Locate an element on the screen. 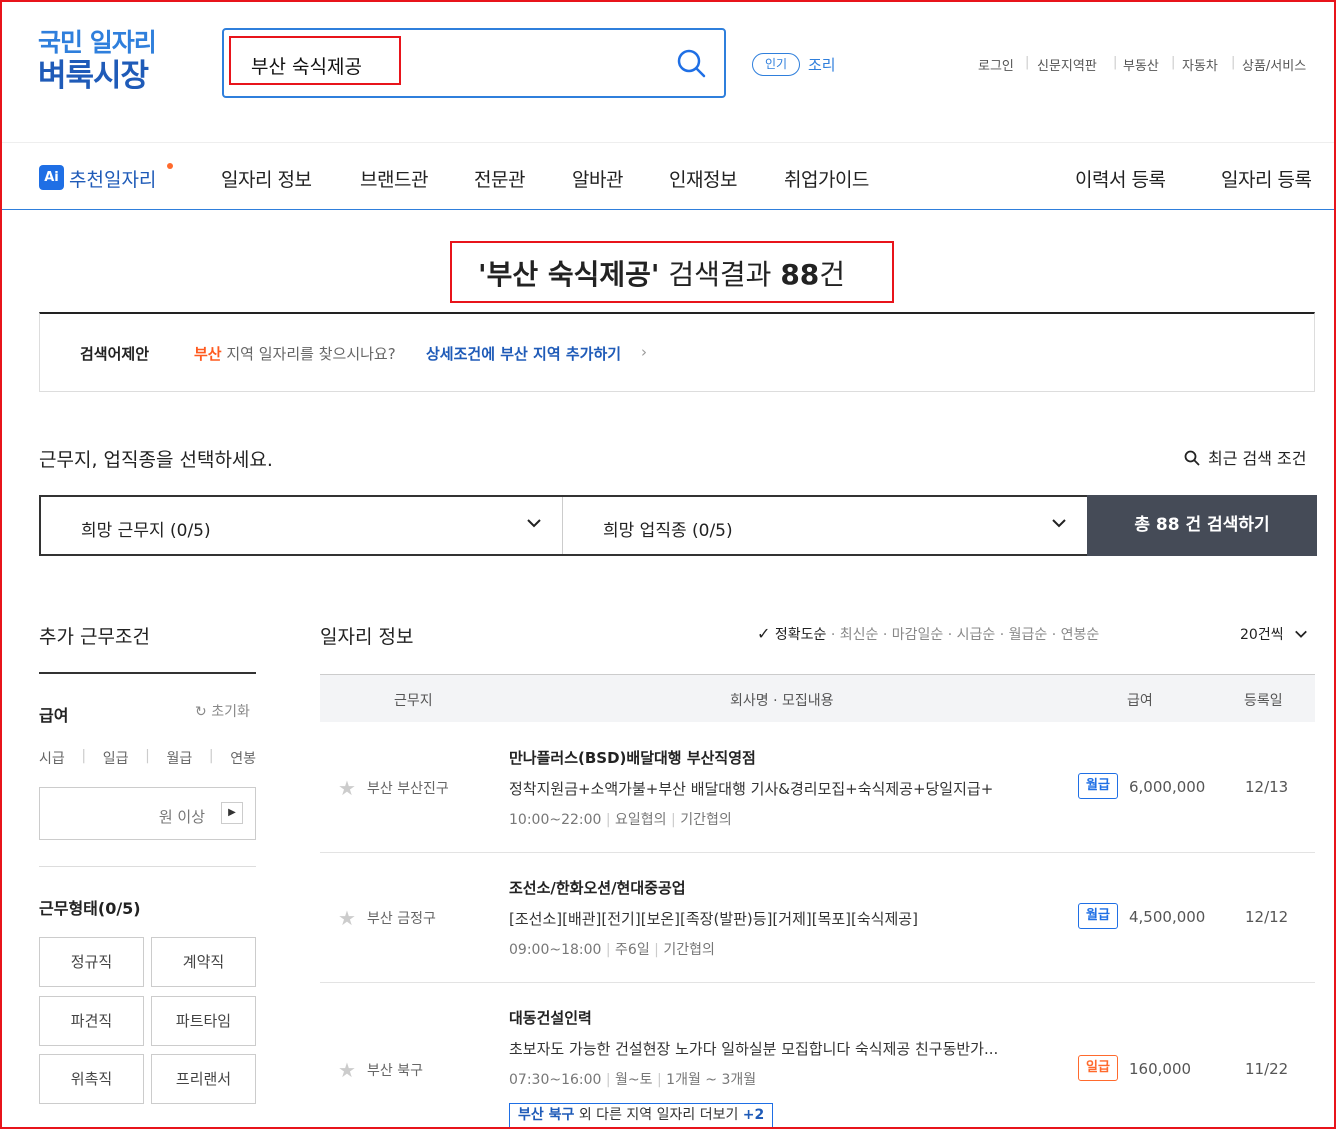  sort-latest: 최신순 is located at coordinates (859, 635).